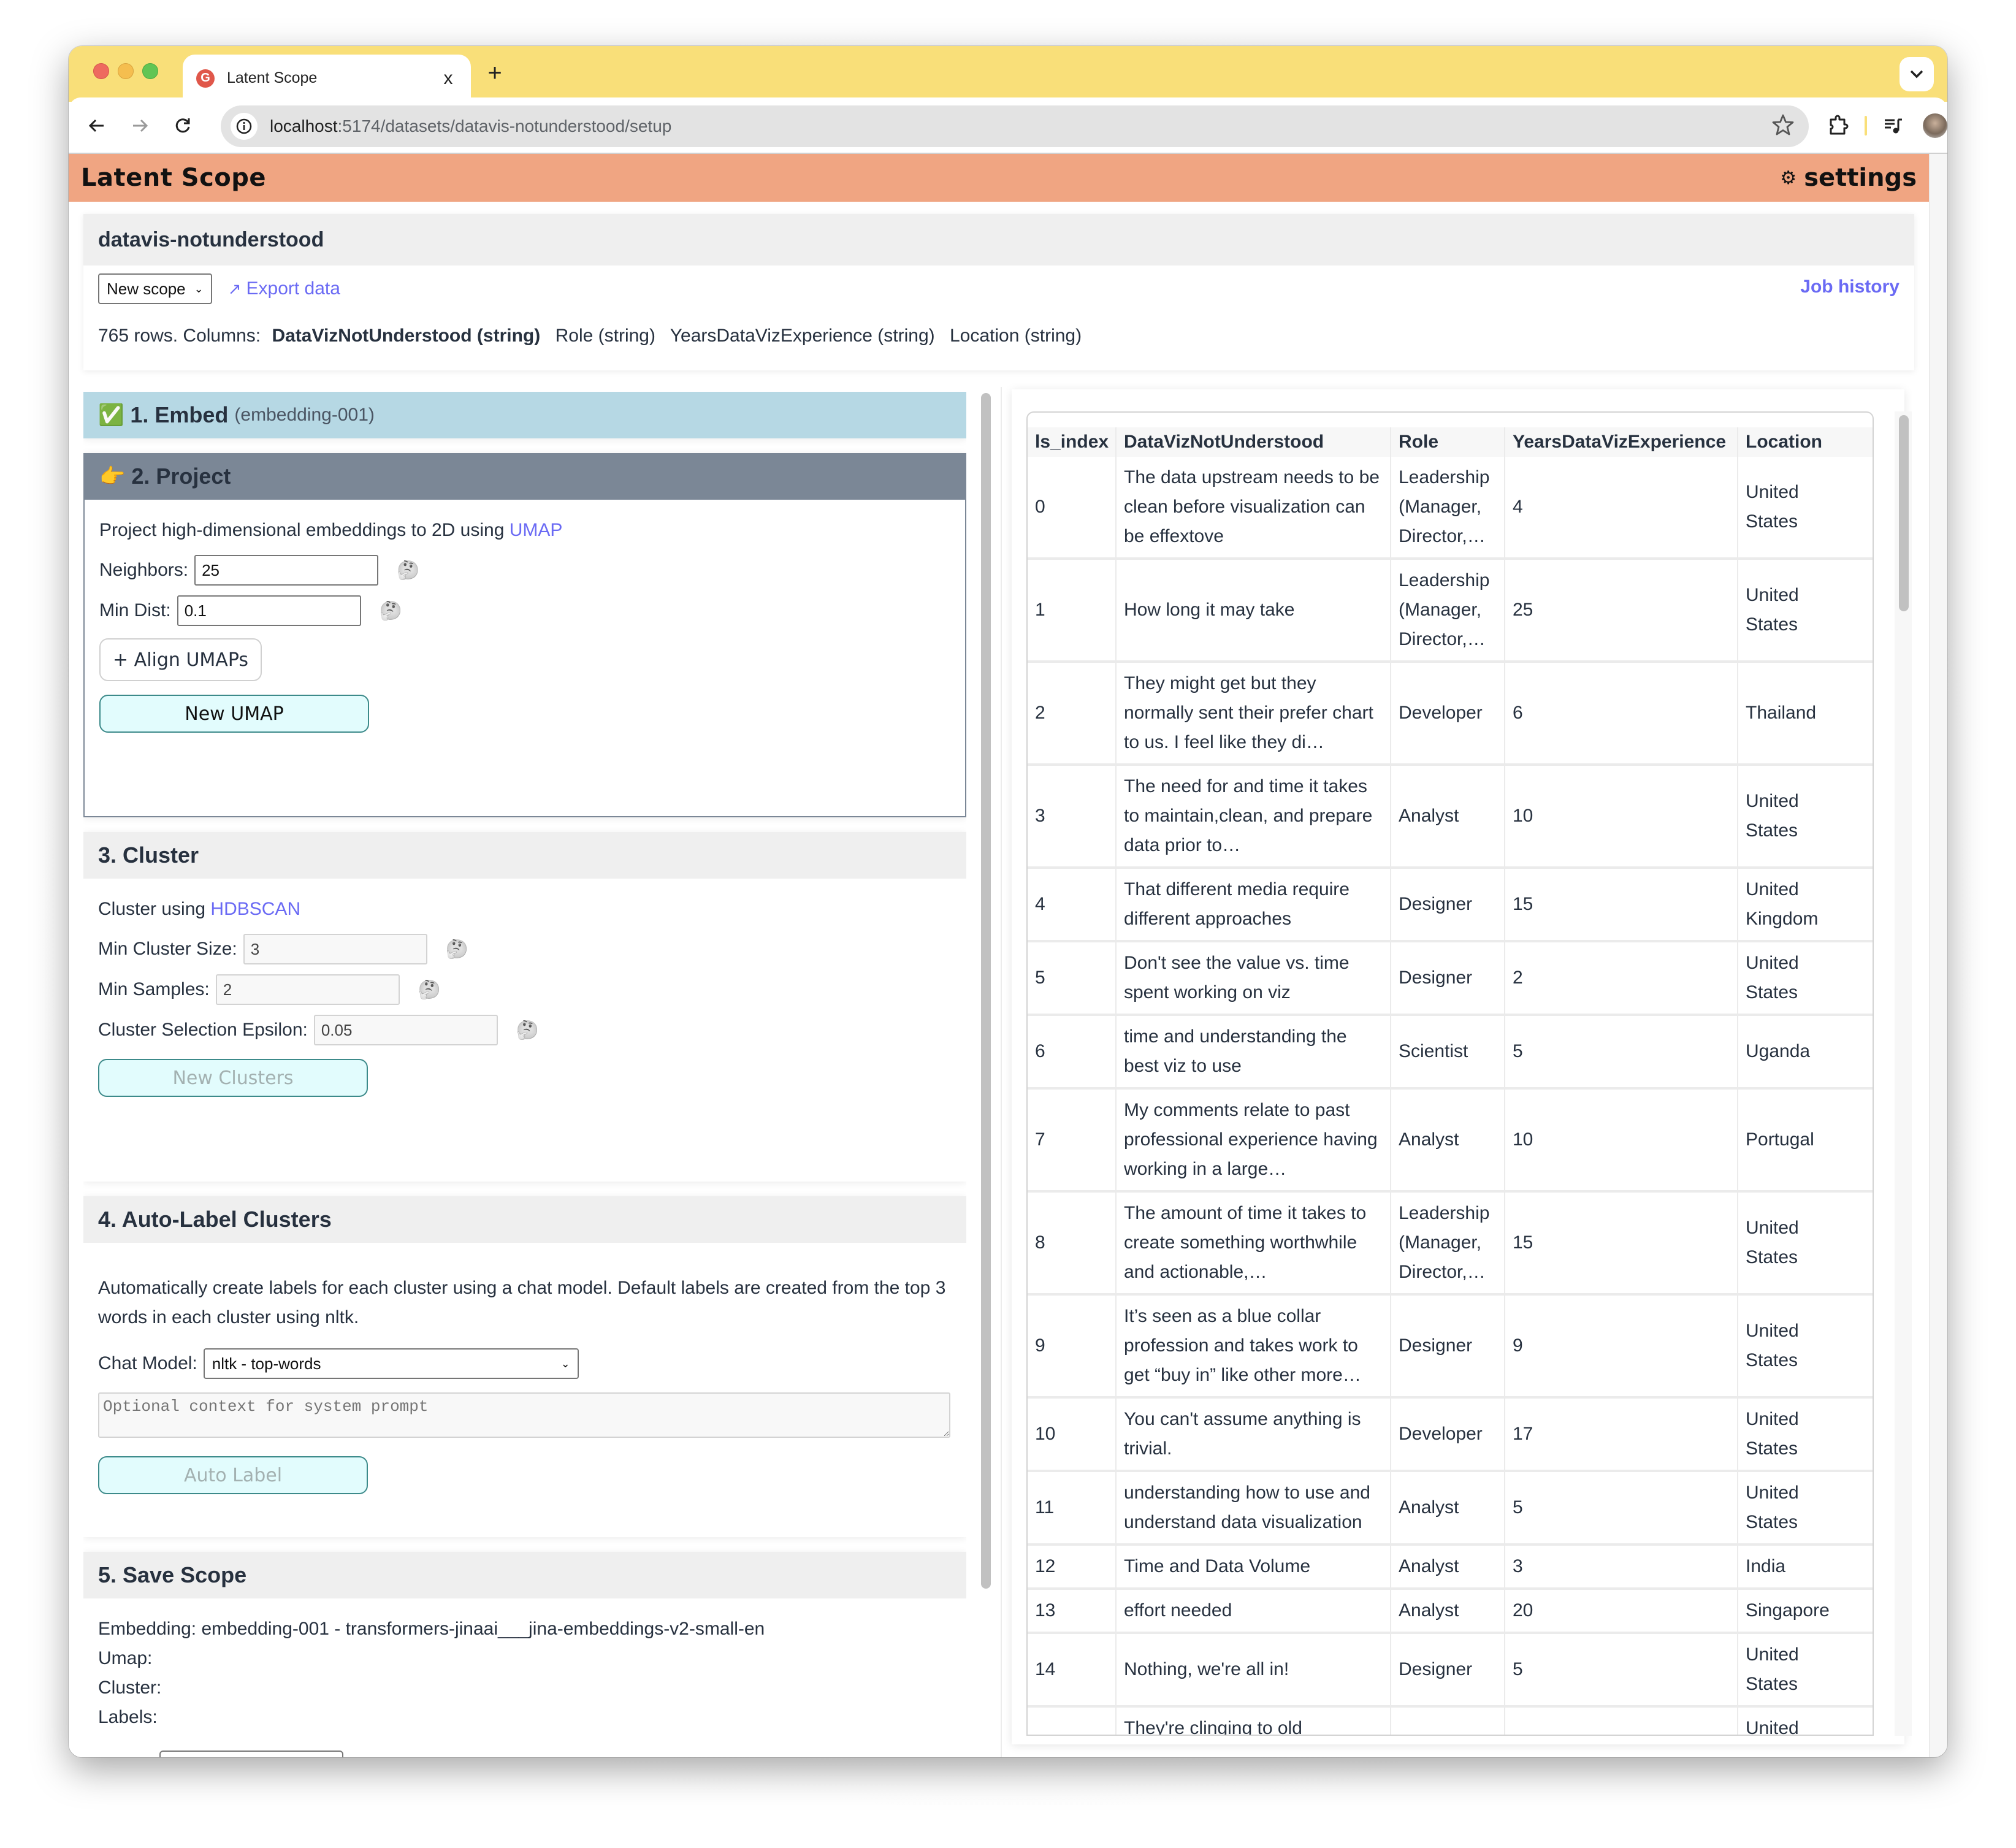  Describe the element at coordinates (495, 73) in the screenshot. I see `new-tab-button: +` at that location.